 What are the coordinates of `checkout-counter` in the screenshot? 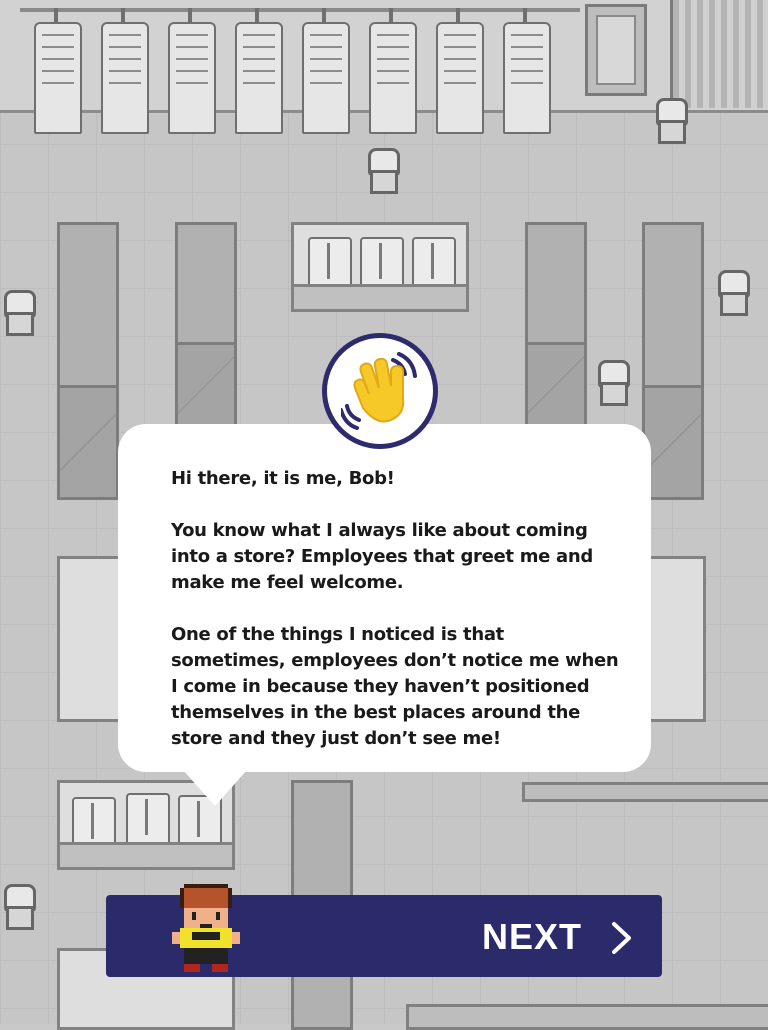 It's located at (645, 792).